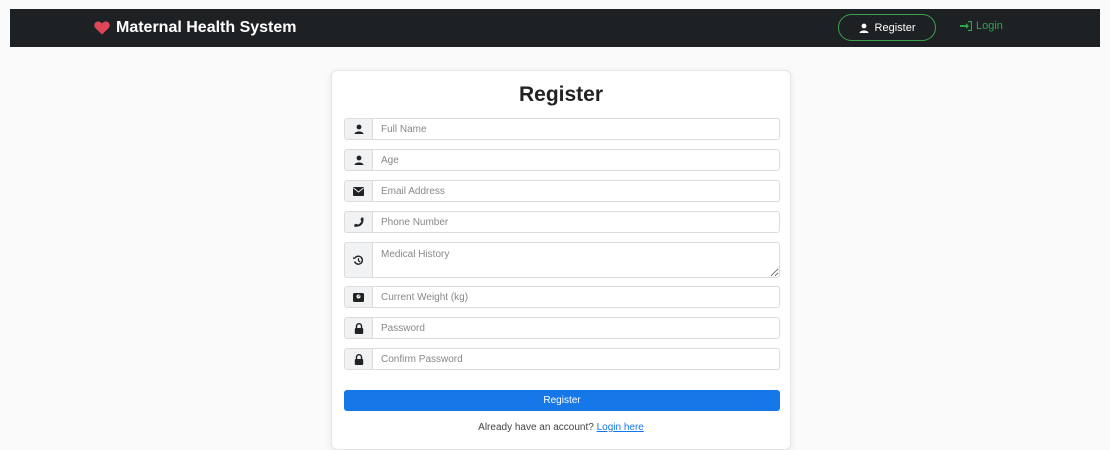 This screenshot has height=450, width=1110. Describe the element at coordinates (989, 26) in the screenshot. I see `nav-login-label: Login` at that location.